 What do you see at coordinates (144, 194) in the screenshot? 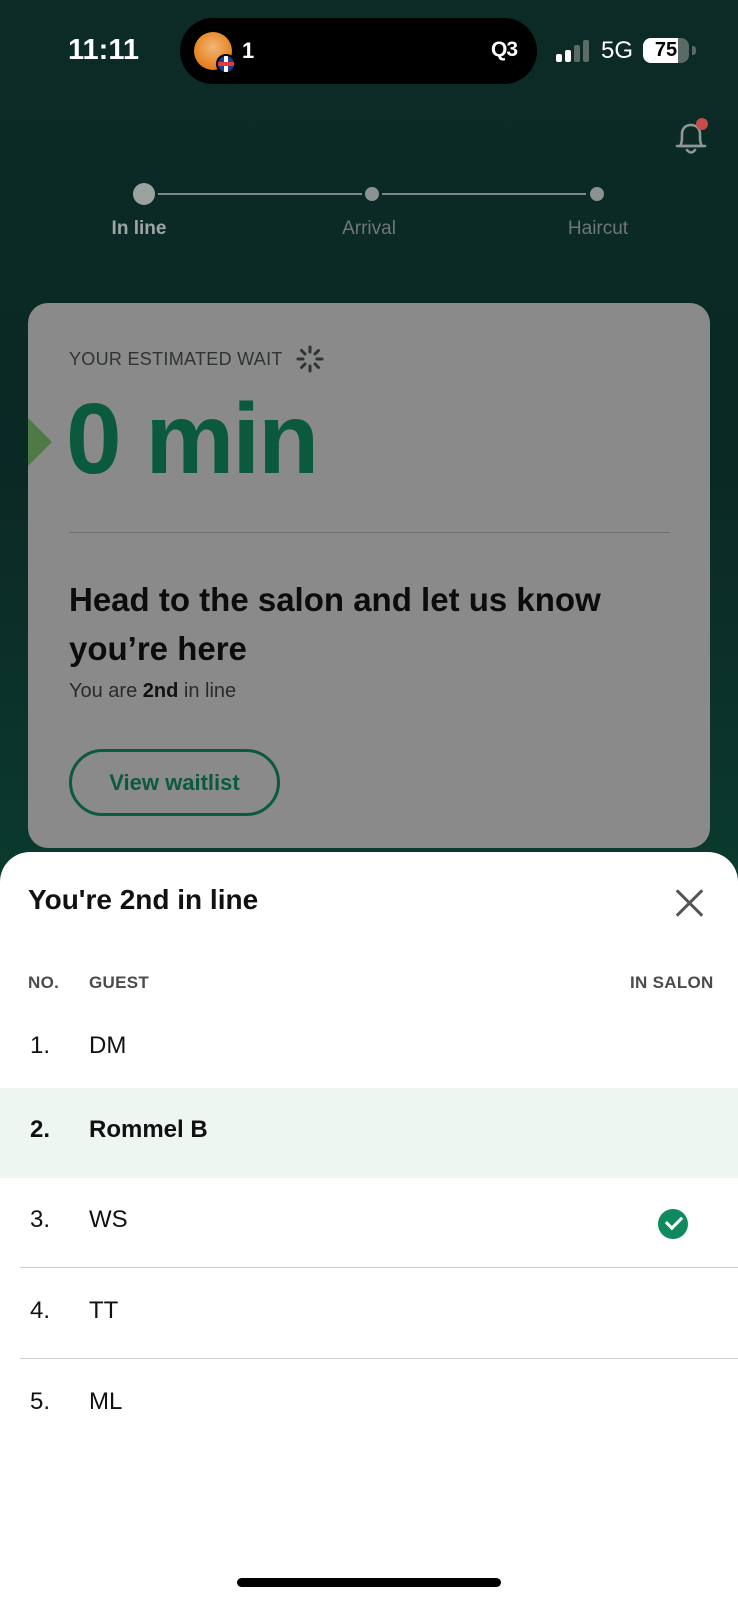
I see `step-dot-in-line` at bounding box center [144, 194].